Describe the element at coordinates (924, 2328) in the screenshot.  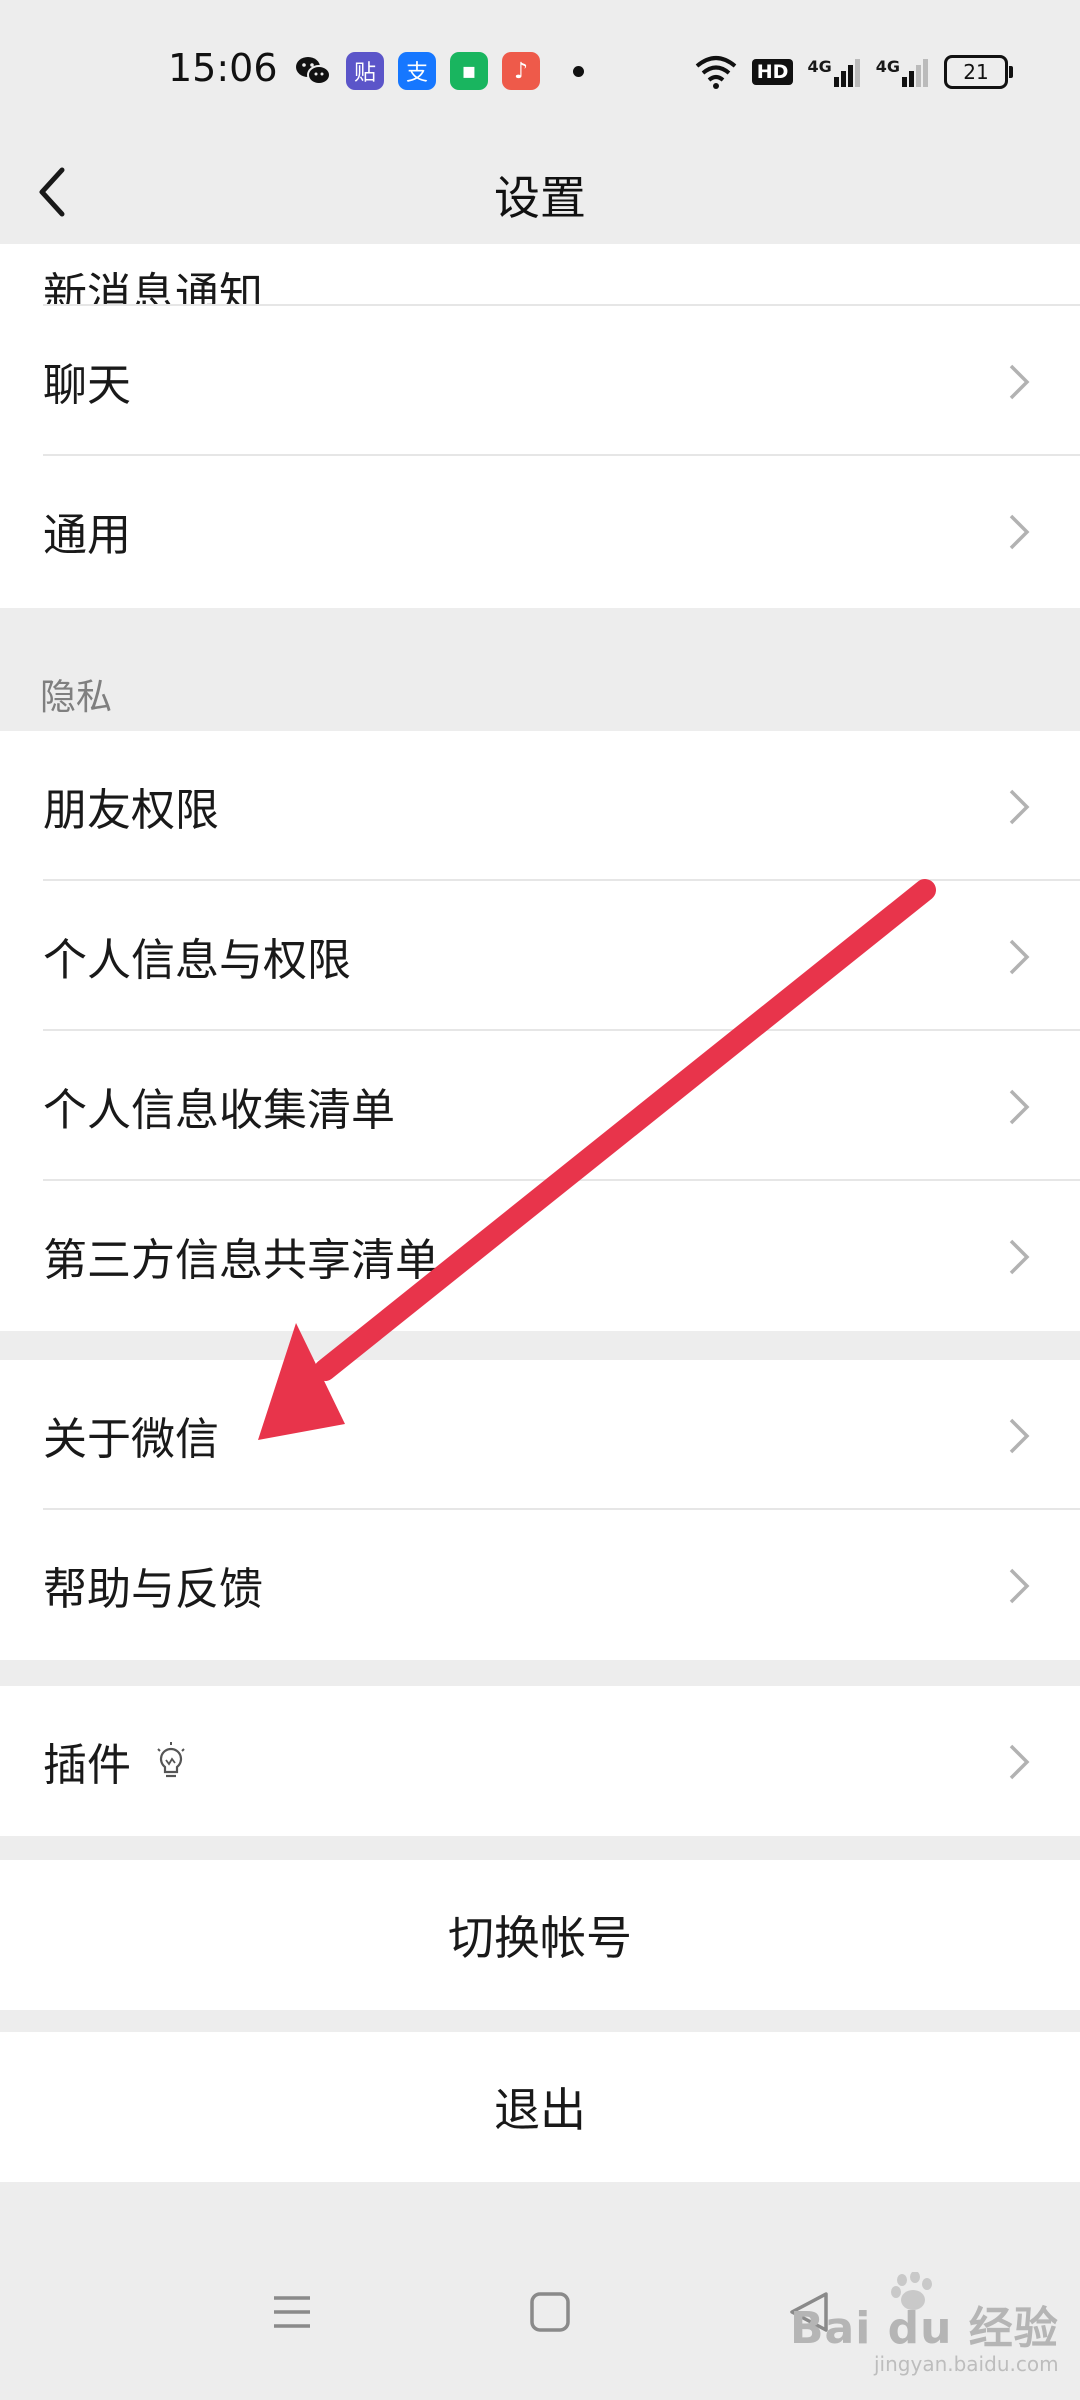
I see `watermark-brand: Bai du 经验` at that location.